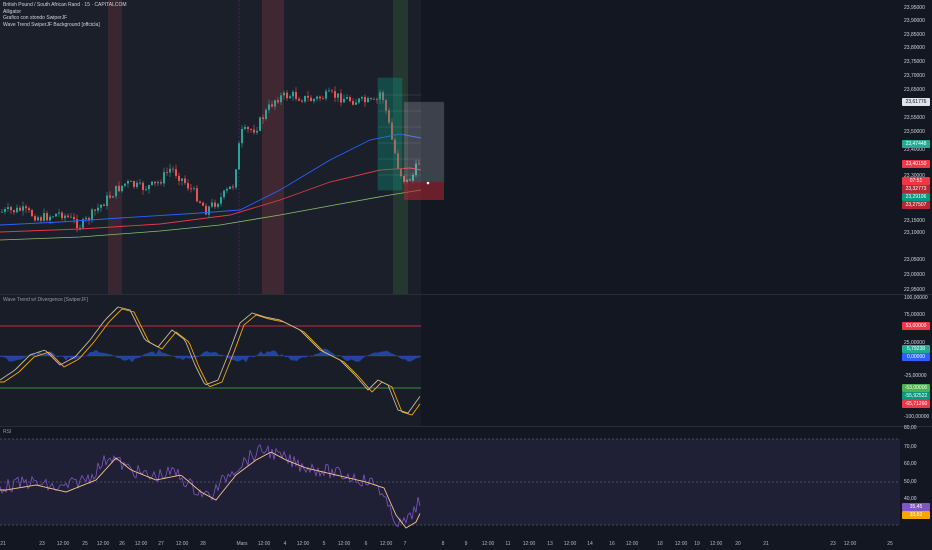 The image size is (932, 550). Describe the element at coordinates (914, 315) in the screenshot. I see `wavetrend-tick: 75,00000` at that location.